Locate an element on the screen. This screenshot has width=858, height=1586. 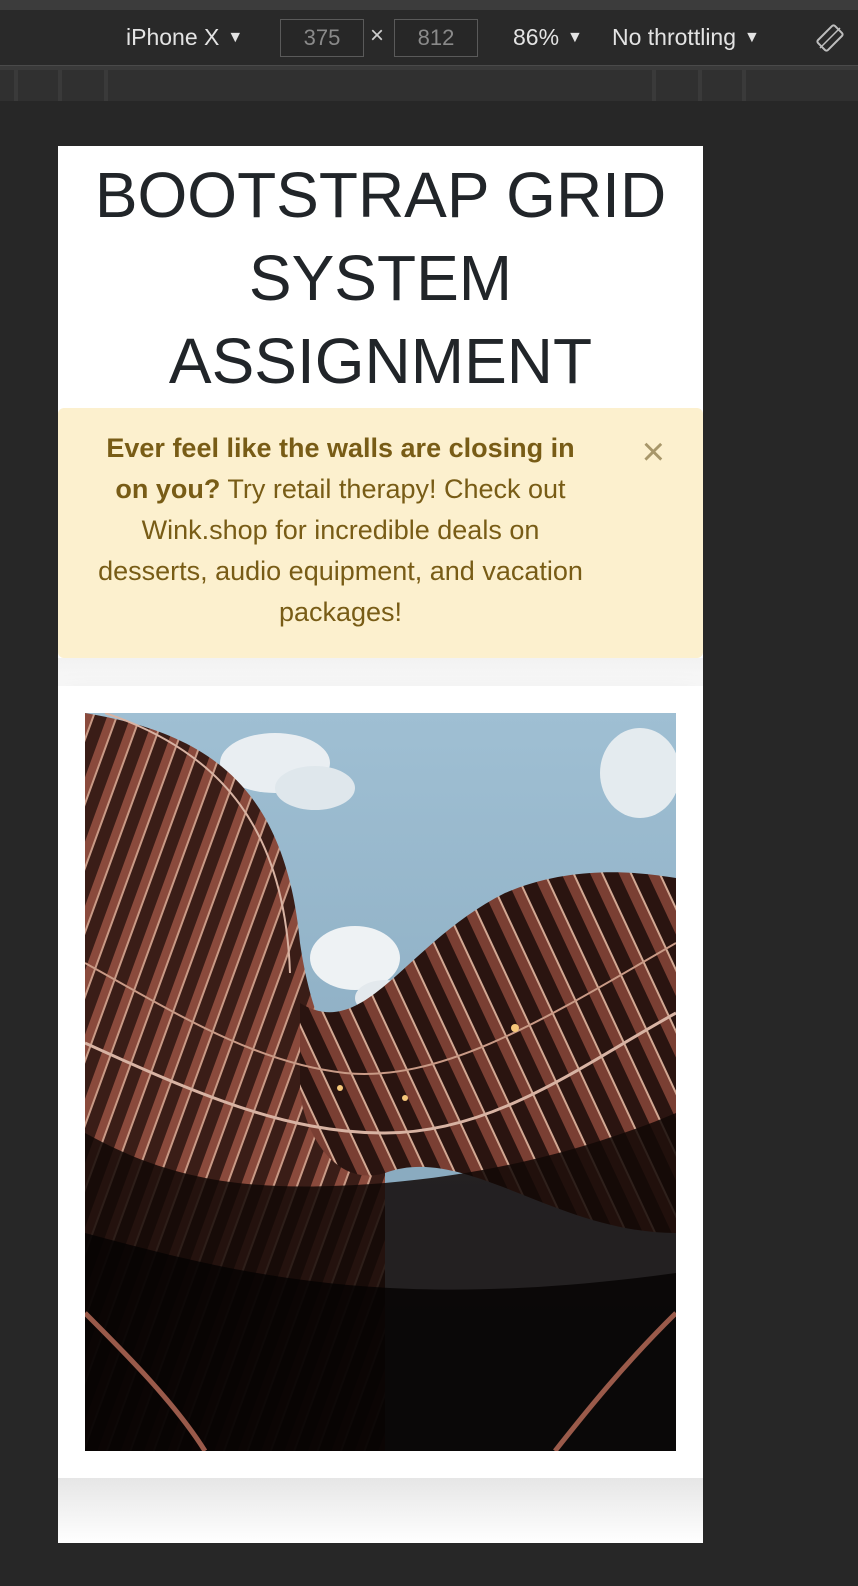
throttling-label: No throttling is located at coordinates (674, 37).